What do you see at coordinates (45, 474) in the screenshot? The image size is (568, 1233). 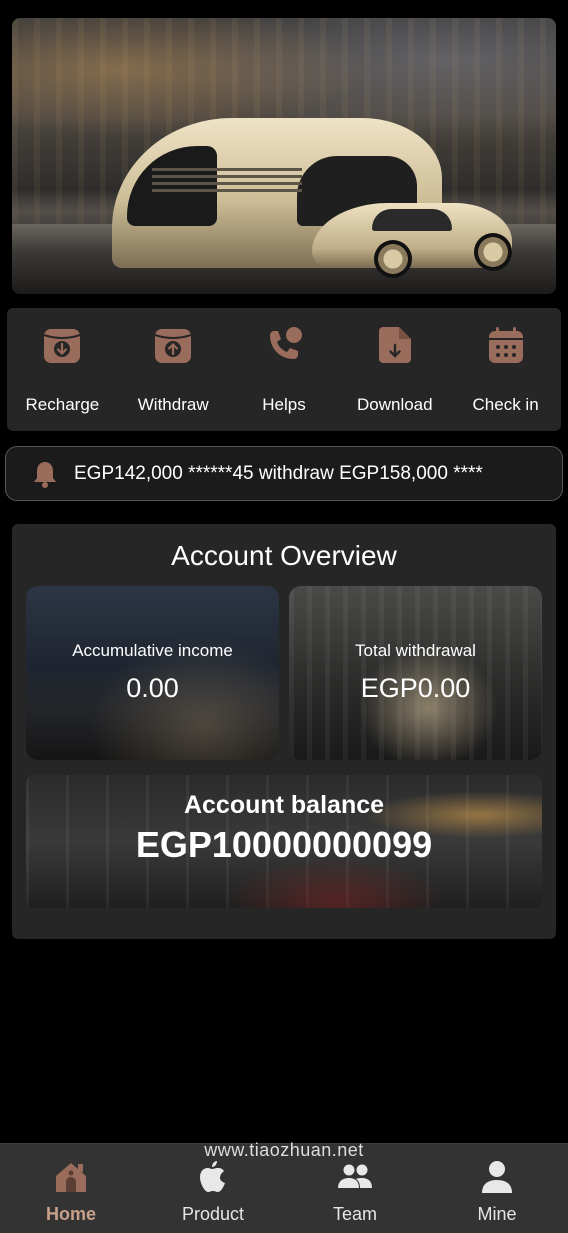 I see `bell-icon` at bounding box center [45, 474].